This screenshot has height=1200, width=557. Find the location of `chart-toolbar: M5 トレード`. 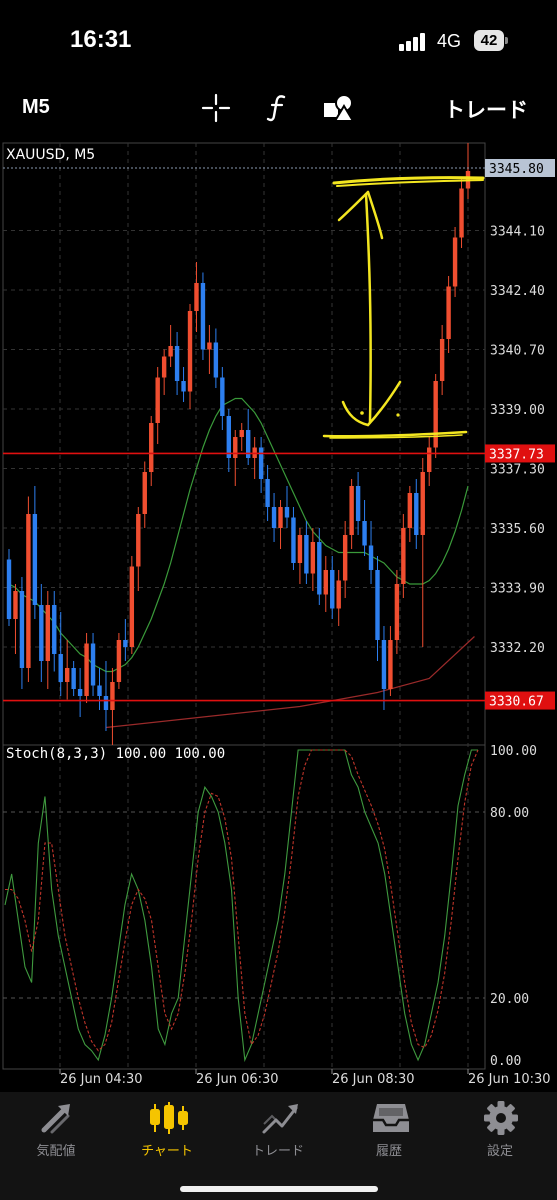

chart-toolbar: M5 トレード is located at coordinates (278, 108).